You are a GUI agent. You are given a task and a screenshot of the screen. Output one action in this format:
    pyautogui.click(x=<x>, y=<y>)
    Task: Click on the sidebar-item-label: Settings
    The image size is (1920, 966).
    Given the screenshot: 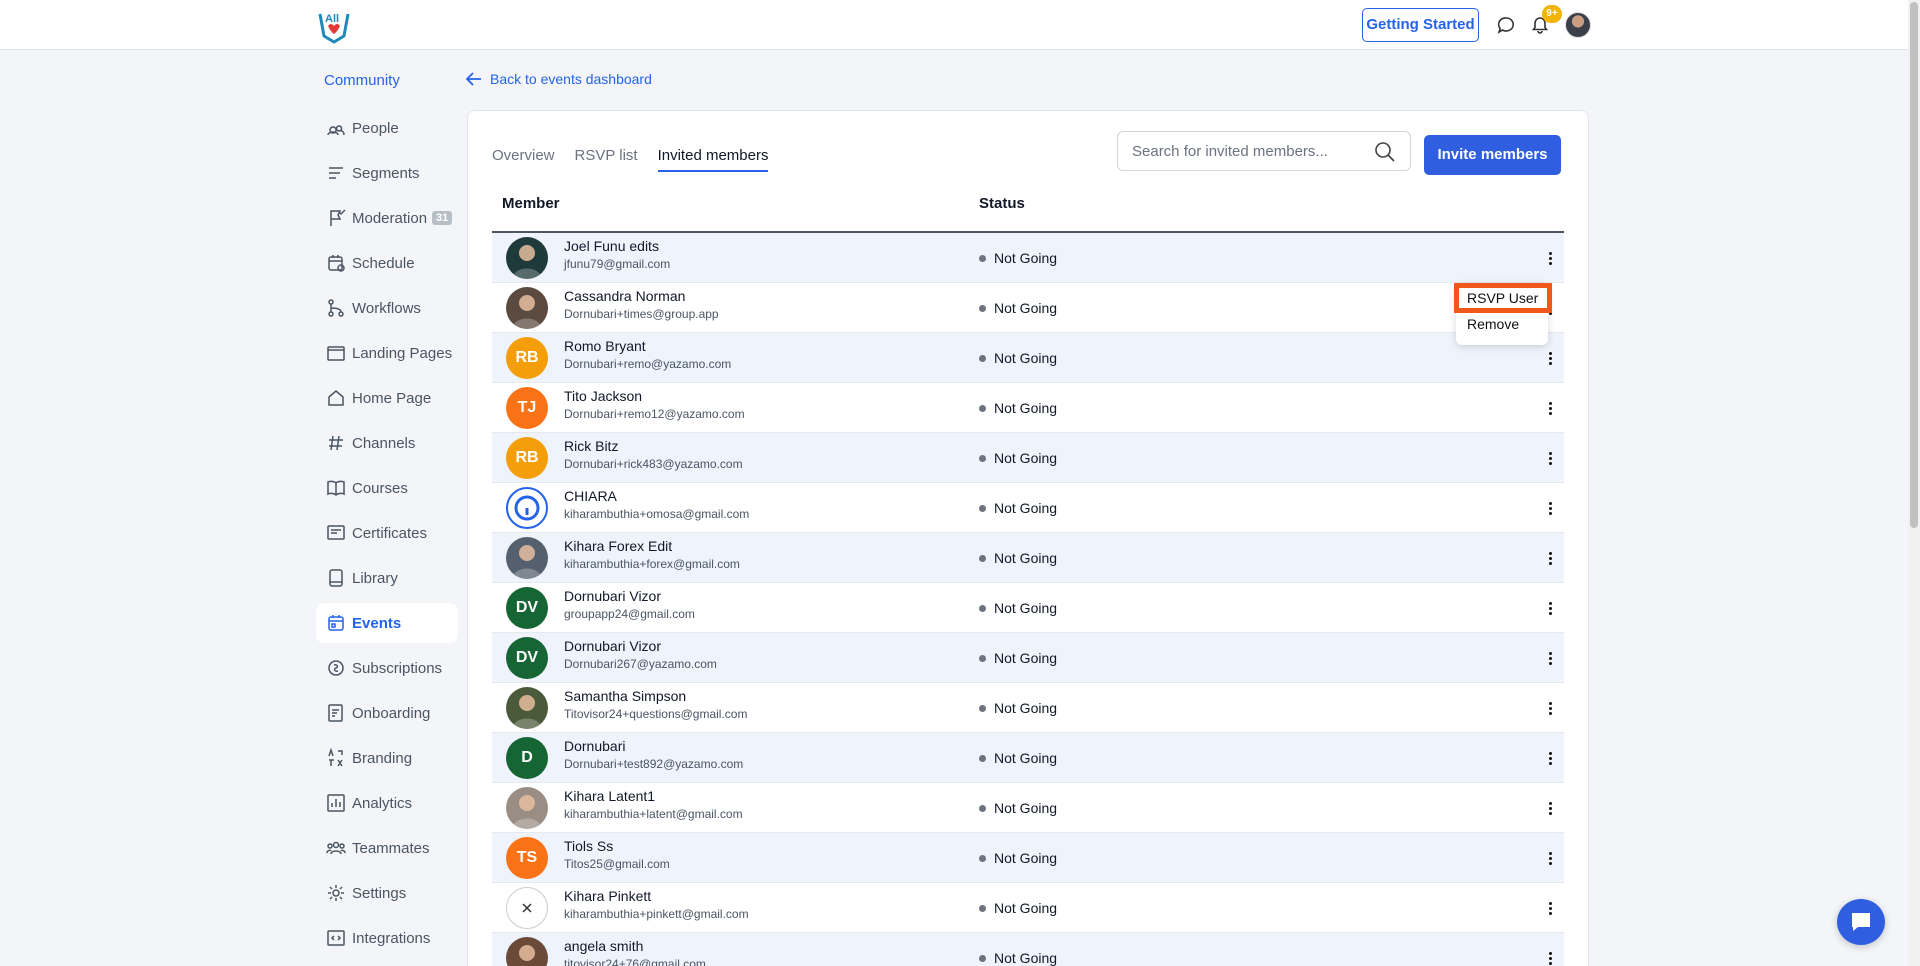 What is the action you would take?
    pyautogui.click(x=379, y=893)
    